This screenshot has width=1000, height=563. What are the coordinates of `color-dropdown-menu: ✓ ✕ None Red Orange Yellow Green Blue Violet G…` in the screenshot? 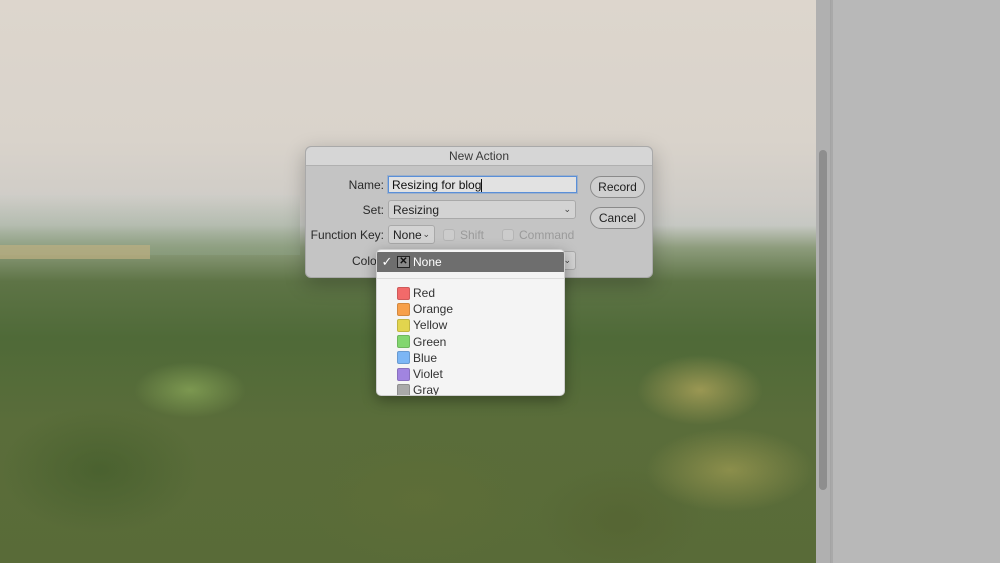 It's located at (470, 322).